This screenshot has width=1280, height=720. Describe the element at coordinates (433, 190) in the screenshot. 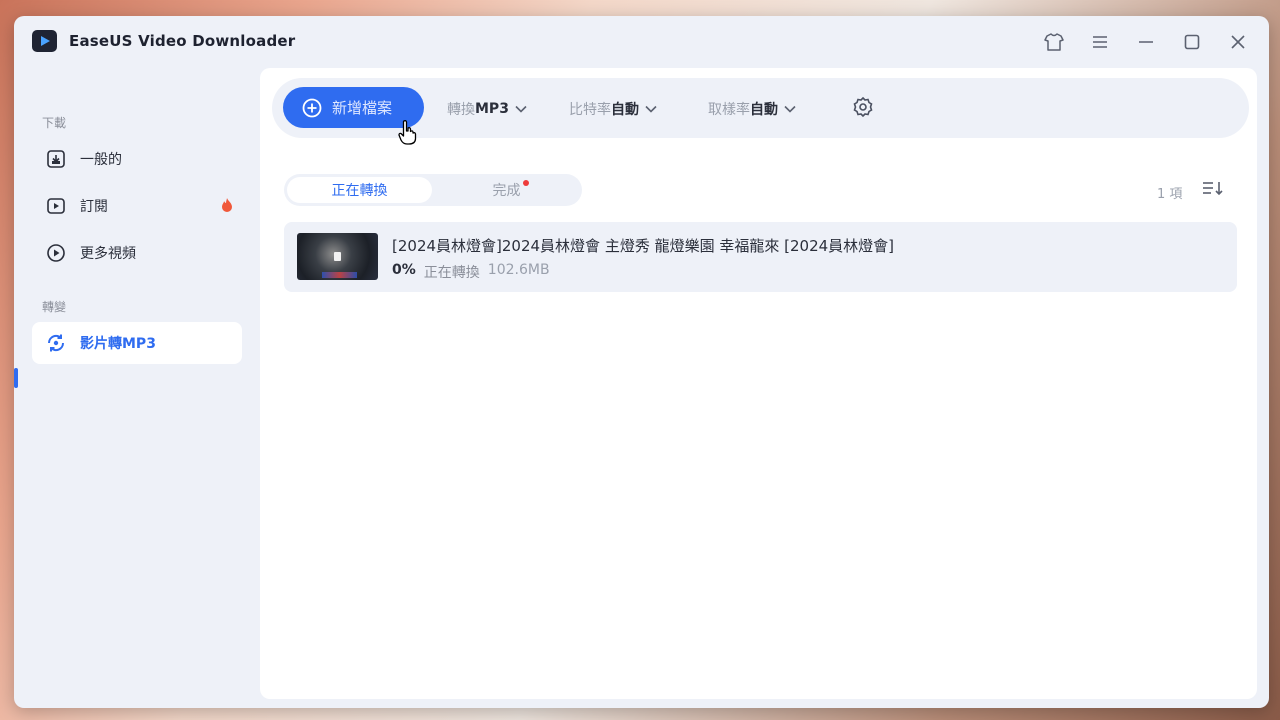

I see `status-tabs: 正在轉換 完成` at that location.